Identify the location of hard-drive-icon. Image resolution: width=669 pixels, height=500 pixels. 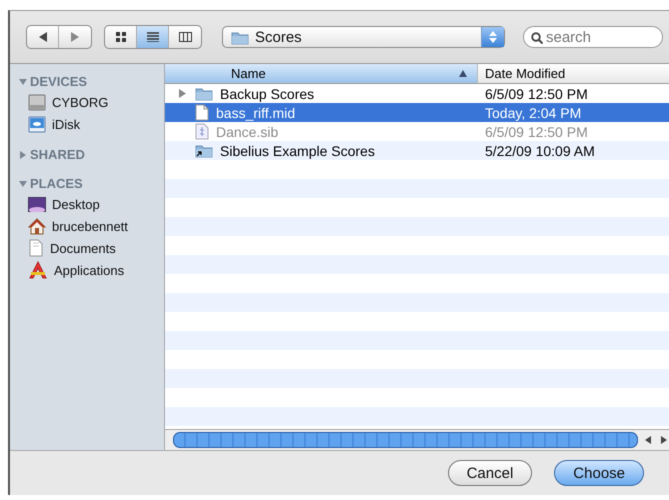
(37, 102).